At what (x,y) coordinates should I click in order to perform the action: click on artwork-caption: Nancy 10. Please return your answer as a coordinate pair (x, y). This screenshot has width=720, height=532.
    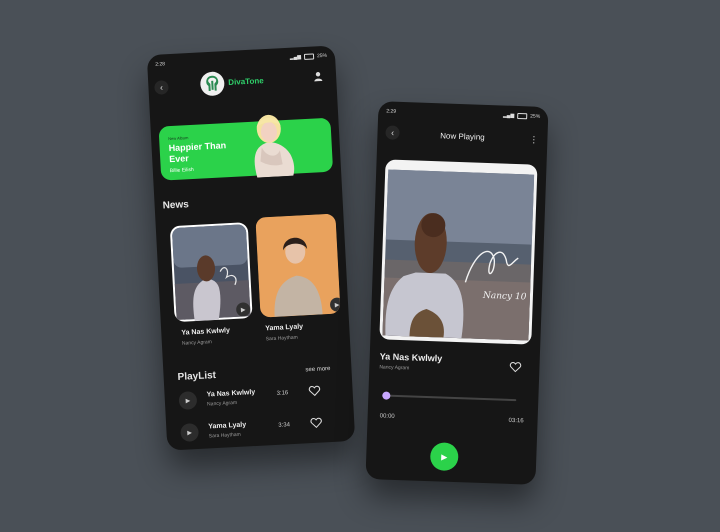
    Looking at the image, I should click on (504, 296).